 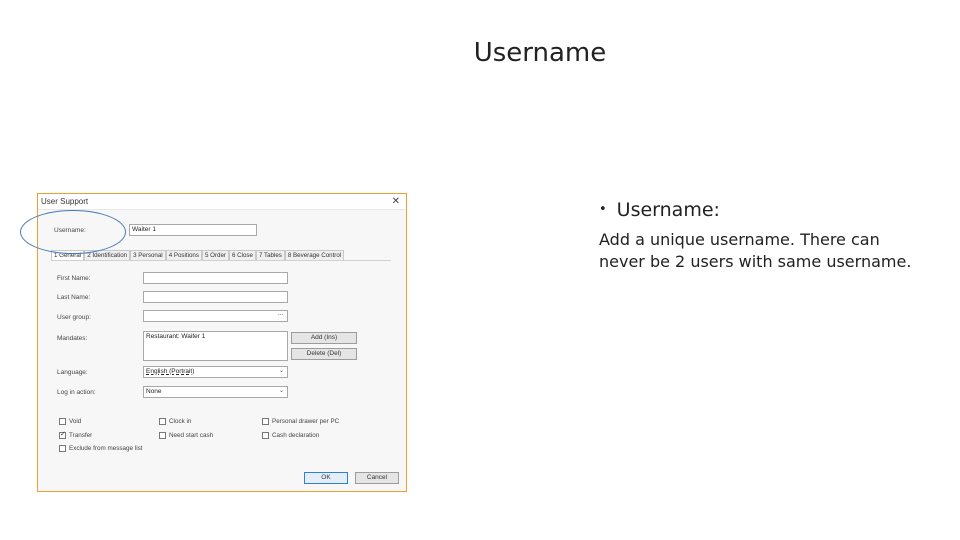 I want to click on mandates-label: Mandates:, so click(x=72, y=338).